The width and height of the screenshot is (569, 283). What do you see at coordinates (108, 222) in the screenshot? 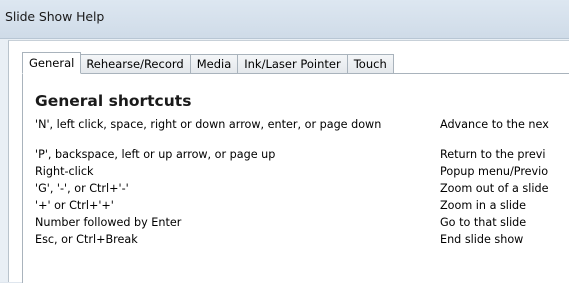
I see `shortcut-keys: Number followed by Enter` at bounding box center [108, 222].